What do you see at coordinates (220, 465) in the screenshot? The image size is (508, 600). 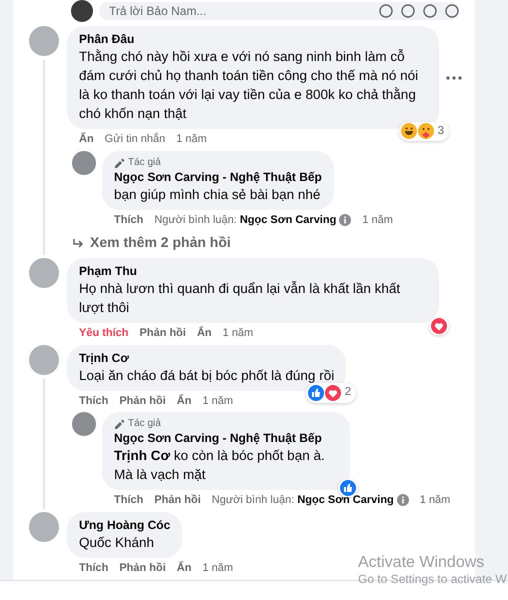 I see `comment-text: Trịnh Cơ ko còn là bóc phốt bạn à. Mà là vạch mặt` at bounding box center [220, 465].